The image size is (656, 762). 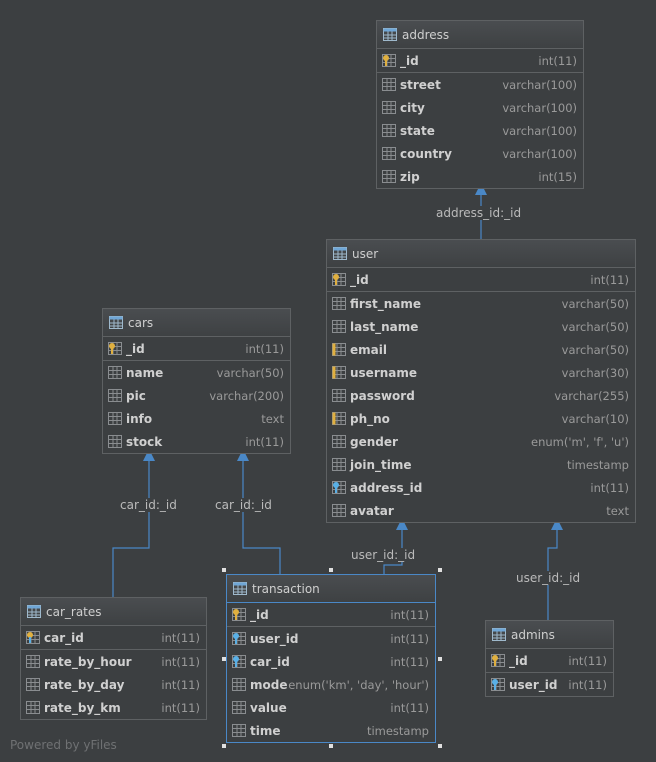 What do you see at coordinates (331, 730) in the screenshot?
I see `column-row-time: time timestamp` at bounding box center [331, 730].